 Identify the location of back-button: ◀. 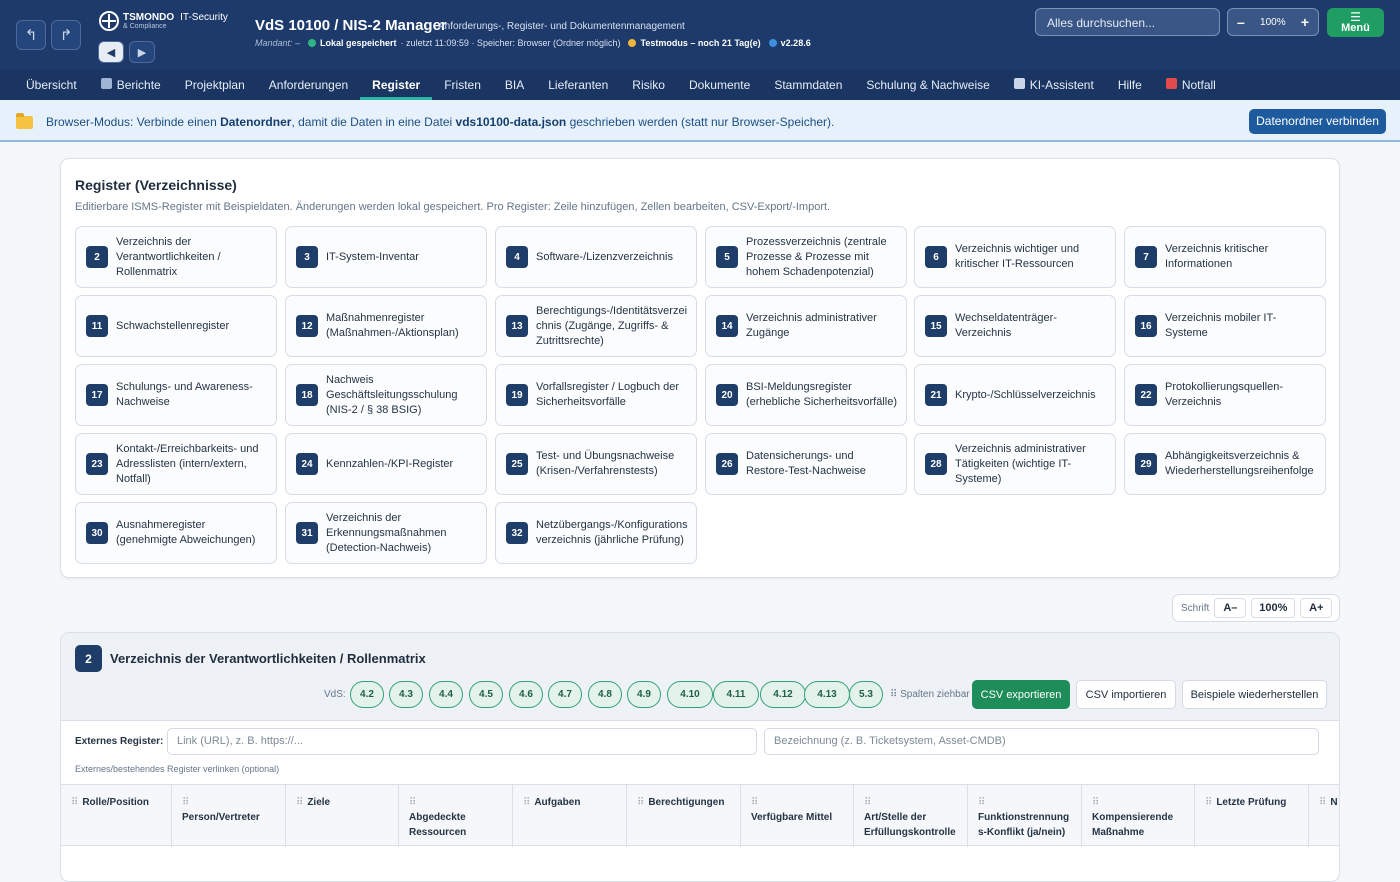
(111, 52).